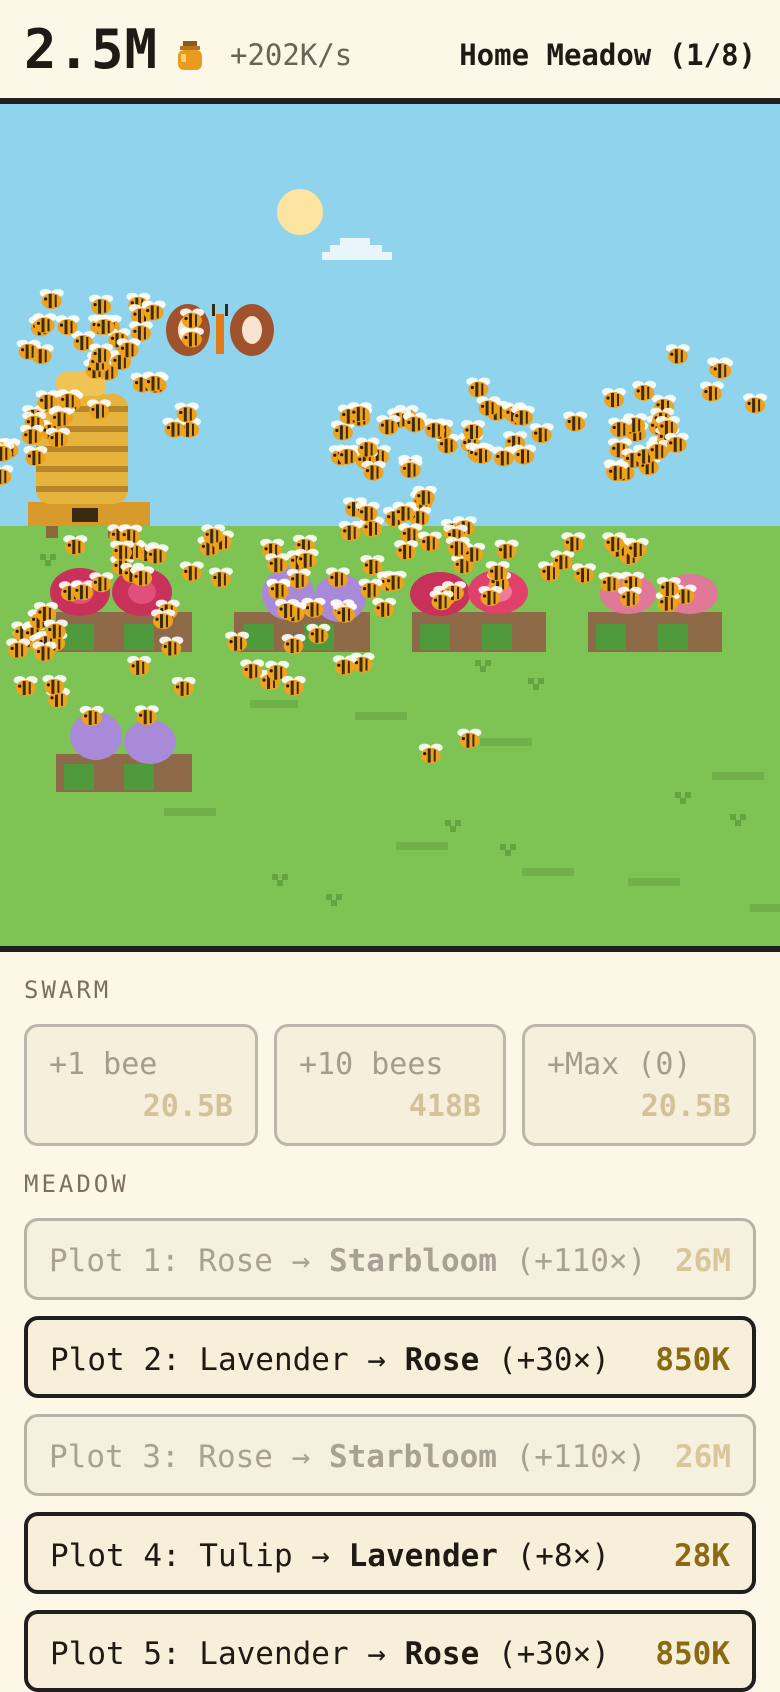 Image resolution: width=780 pixels, height=1692 pixels. I want to click on plot-1-text: Plot 1: Rose → Starbloom (+110×), so click(348, 1261).